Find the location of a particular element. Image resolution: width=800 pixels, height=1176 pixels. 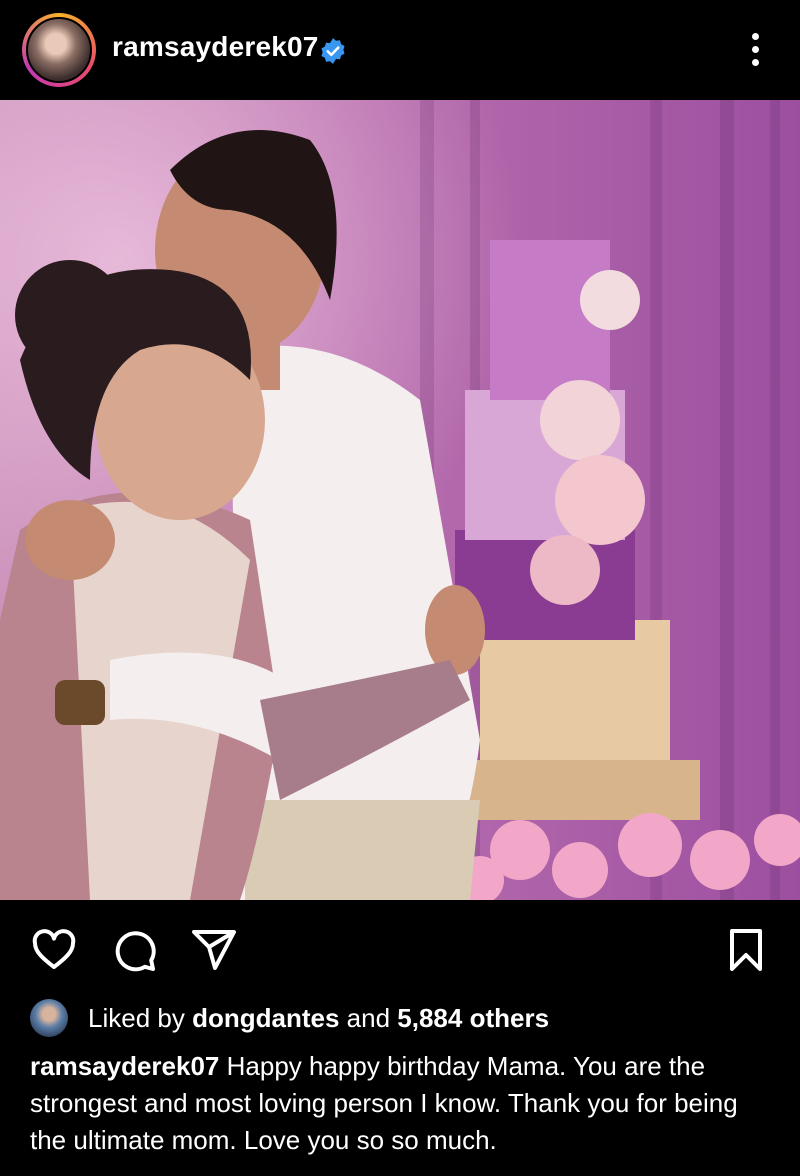

verified-badge-icon is located at coordinates (333, 51).